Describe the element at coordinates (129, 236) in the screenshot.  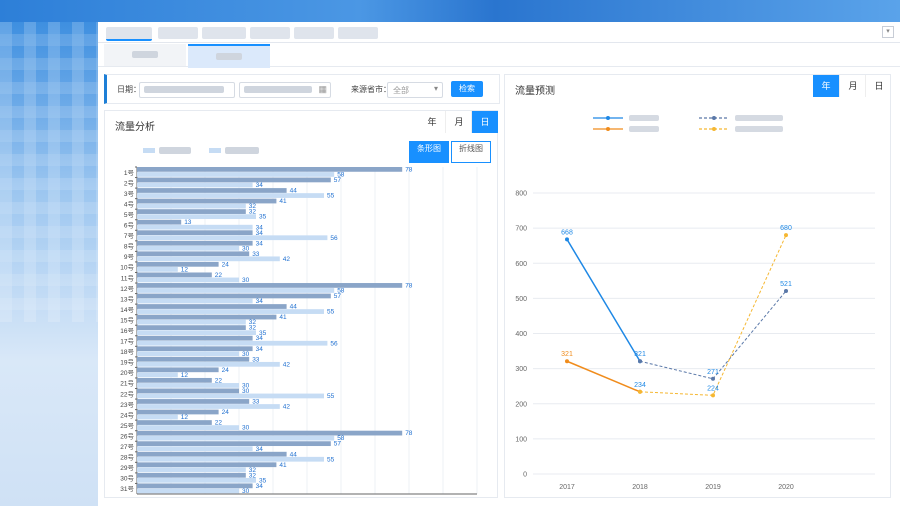
I see `y-tick-label: 7号` at that location.